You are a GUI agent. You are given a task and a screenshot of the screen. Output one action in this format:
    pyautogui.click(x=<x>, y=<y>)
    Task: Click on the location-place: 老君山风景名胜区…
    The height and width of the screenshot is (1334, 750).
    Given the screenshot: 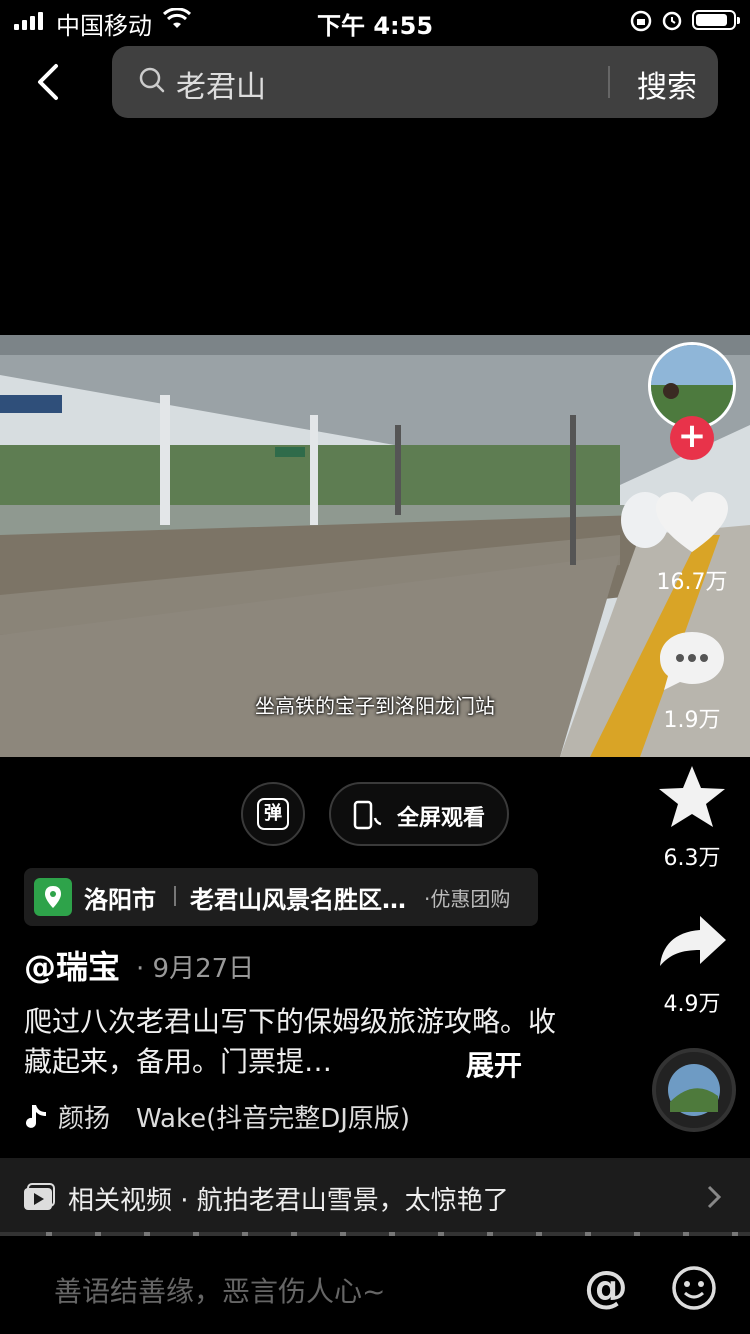 What is the action you would take?
    pyautogui.click(x=298, y=900)
    